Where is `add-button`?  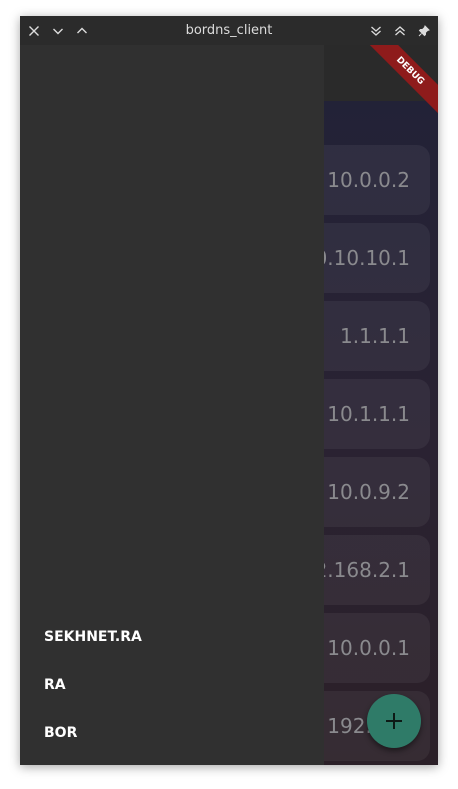 add-button is located at coordinates (394, 721).